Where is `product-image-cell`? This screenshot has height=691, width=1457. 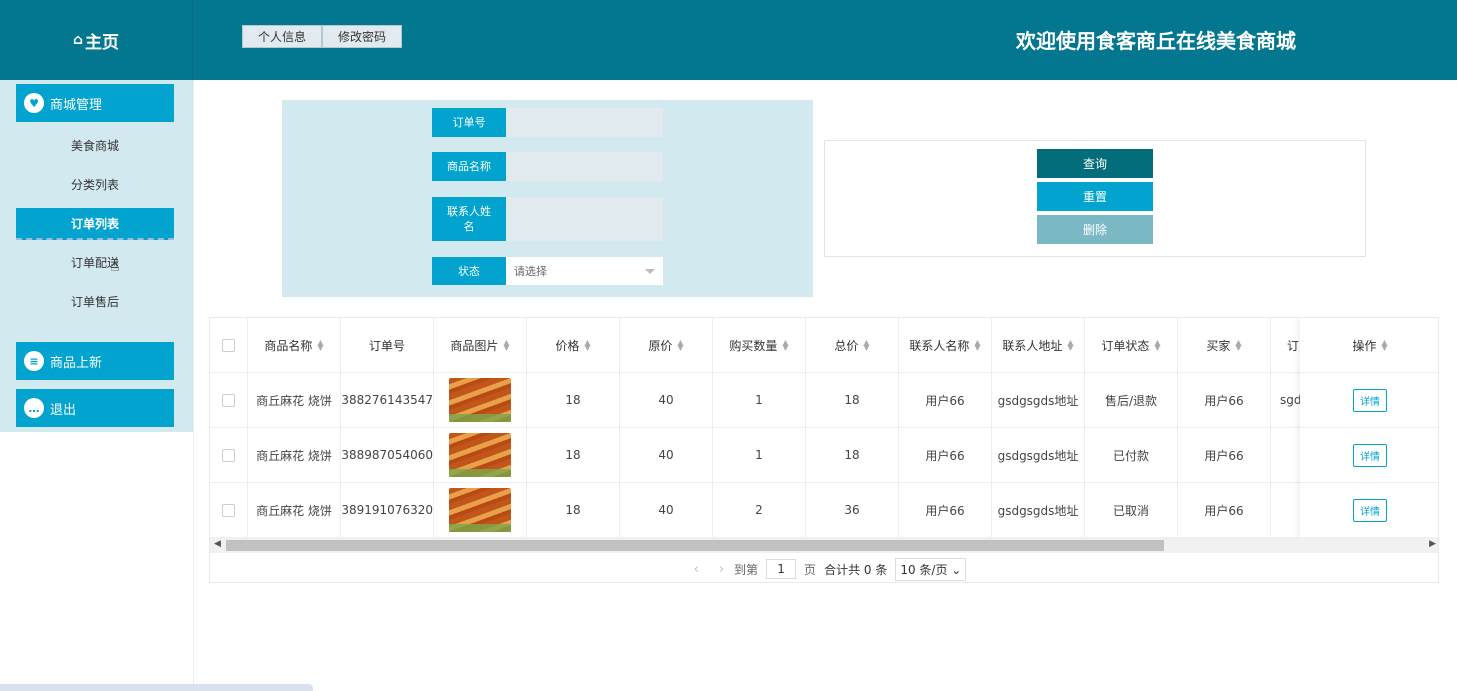
product-image-cell is located at coordinates (480, 455).